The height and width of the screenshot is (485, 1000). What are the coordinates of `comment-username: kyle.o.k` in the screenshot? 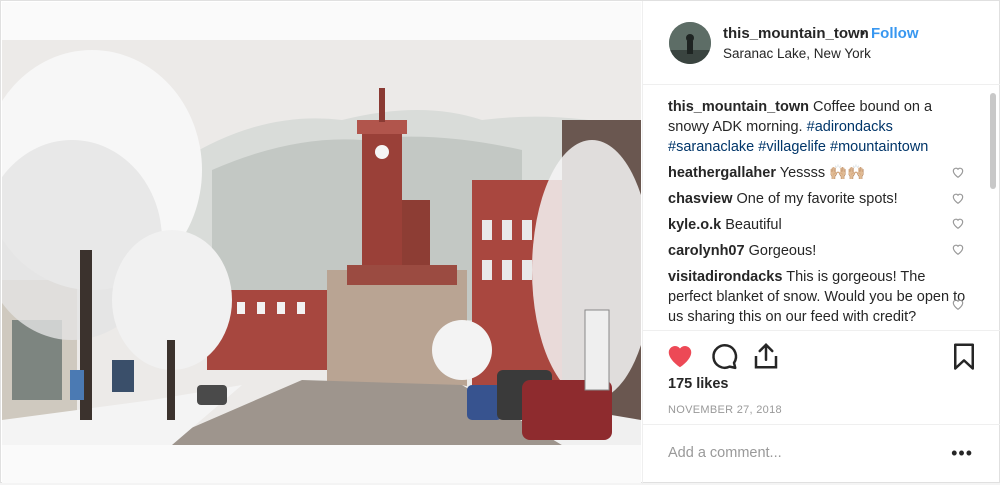 It's located at (694, 225).